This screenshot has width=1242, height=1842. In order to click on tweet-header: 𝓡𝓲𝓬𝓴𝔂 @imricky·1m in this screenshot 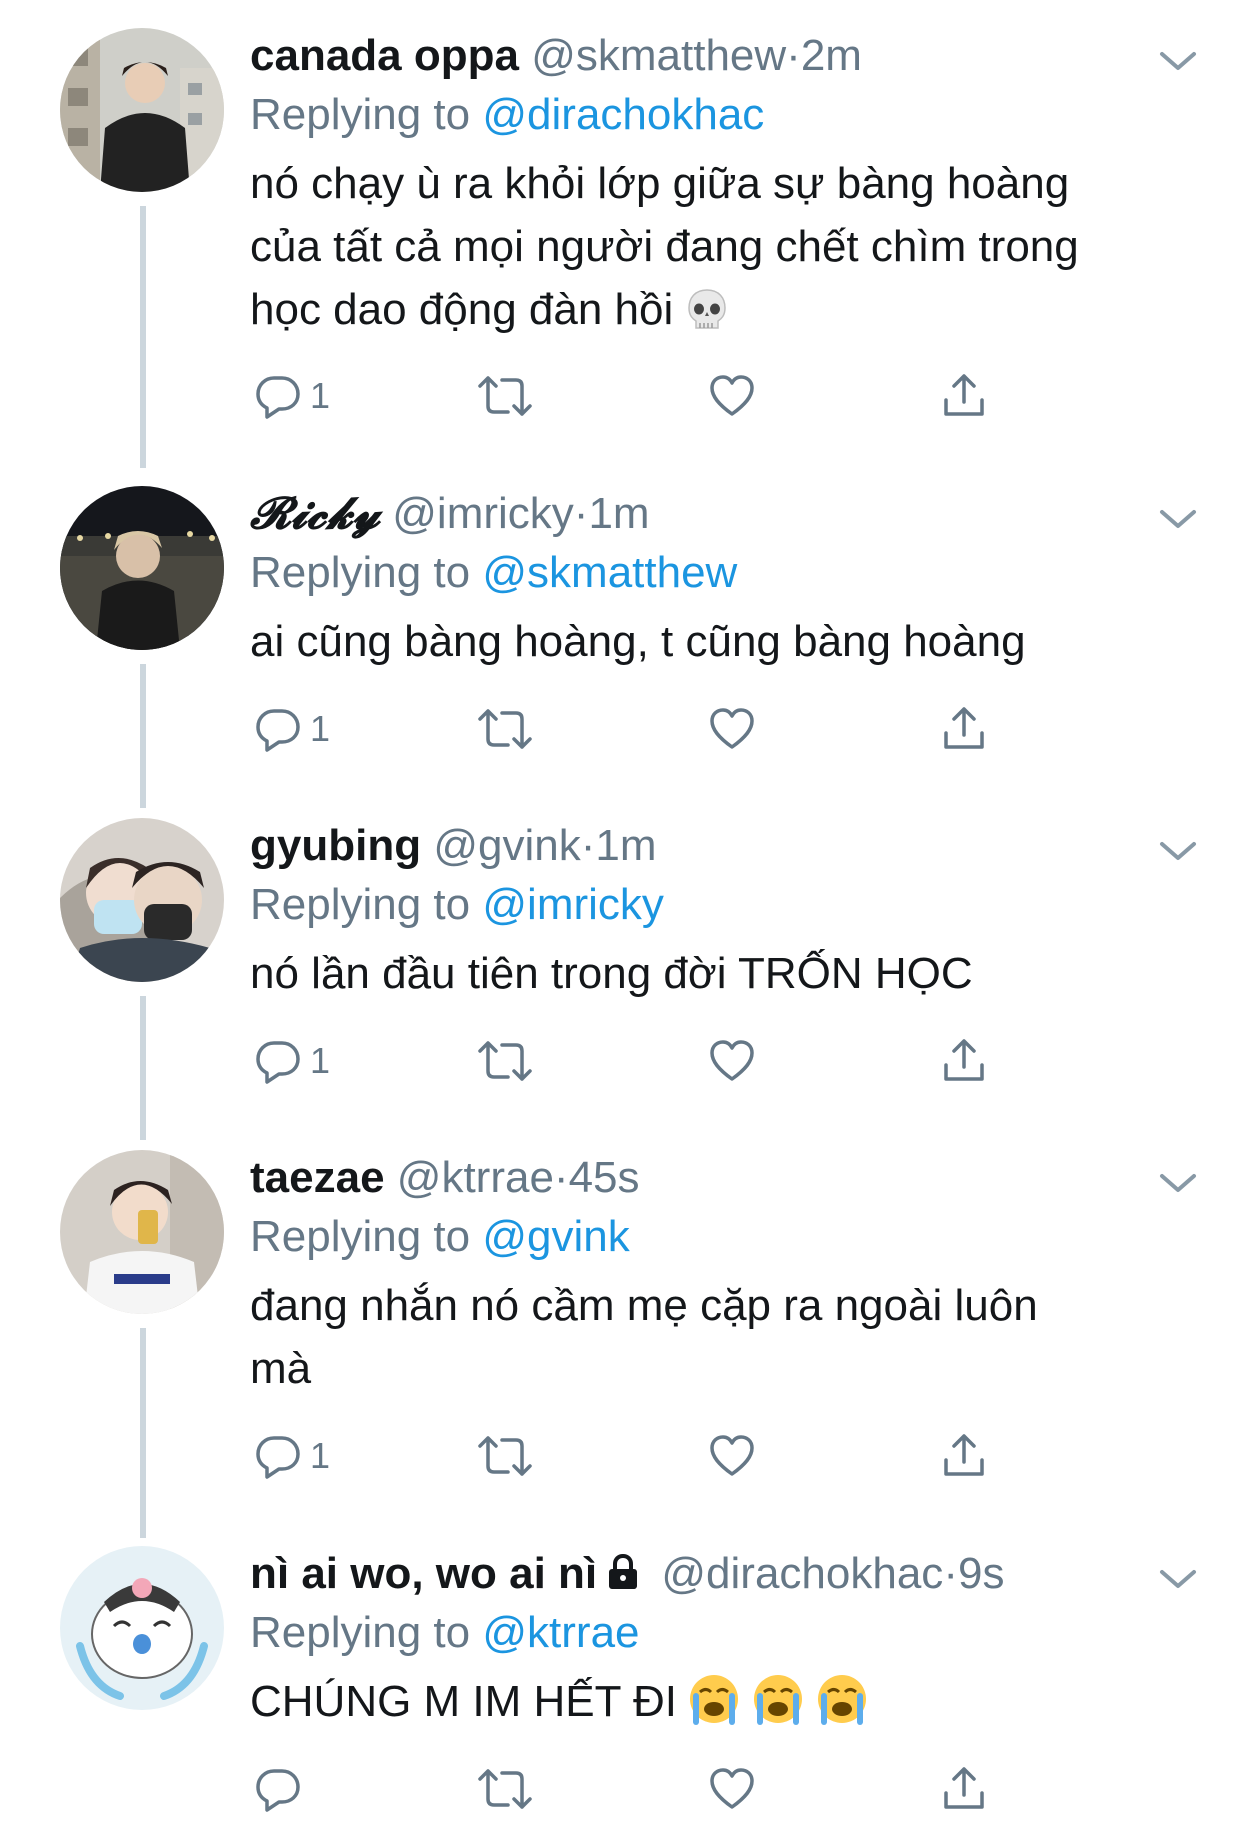, I will do `click(716, 514)`.